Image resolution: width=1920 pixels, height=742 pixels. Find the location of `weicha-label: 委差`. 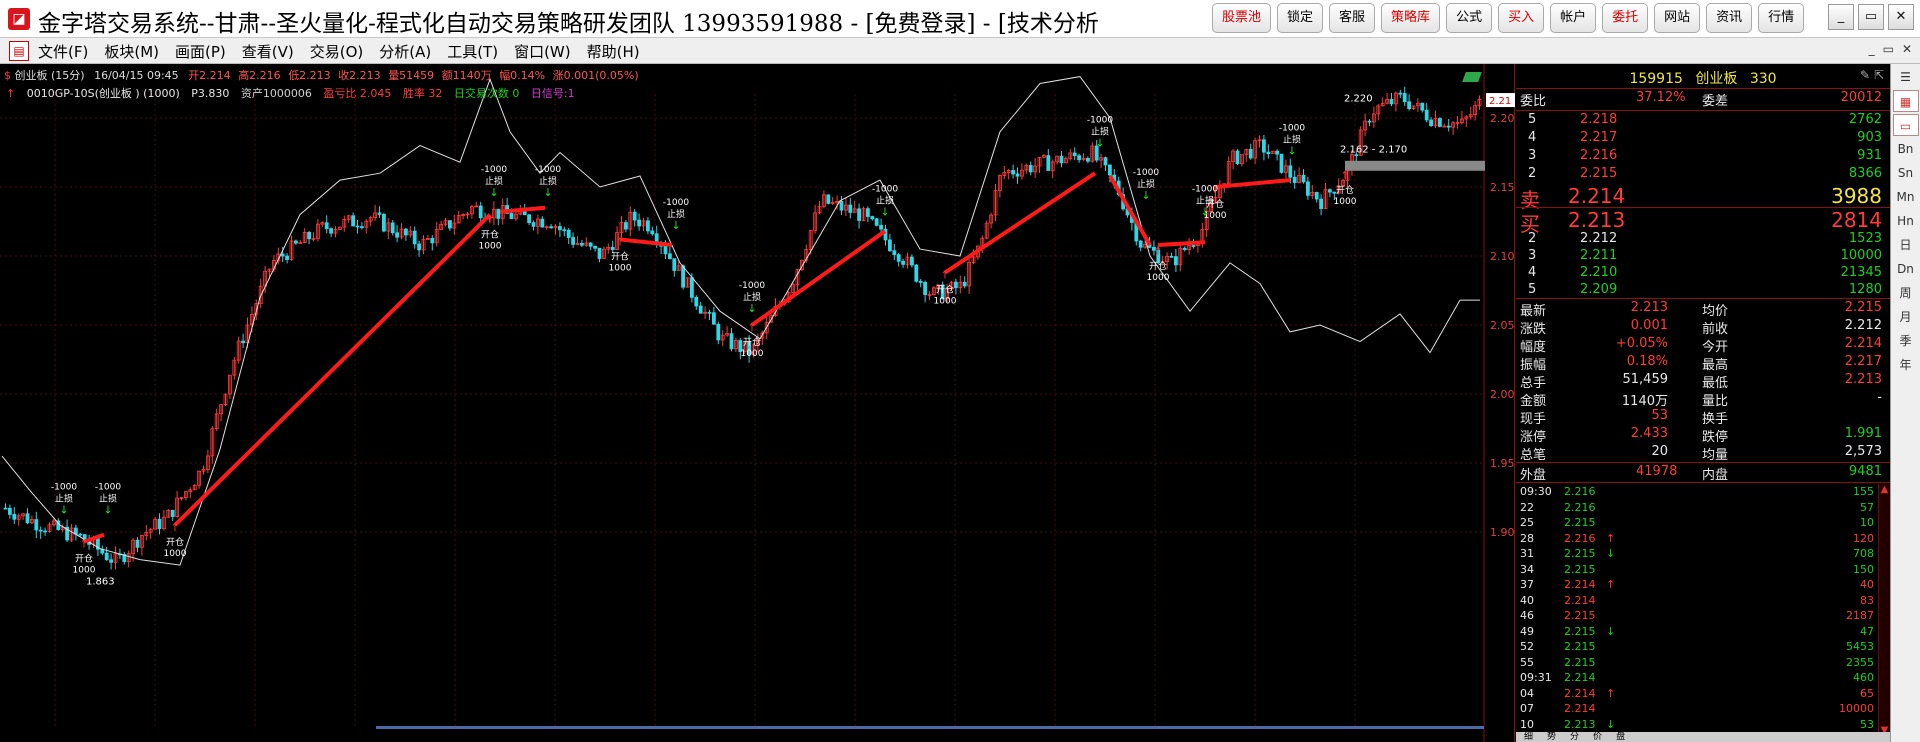

weicha-label: 委差 is located at coordinates (1715, 101).